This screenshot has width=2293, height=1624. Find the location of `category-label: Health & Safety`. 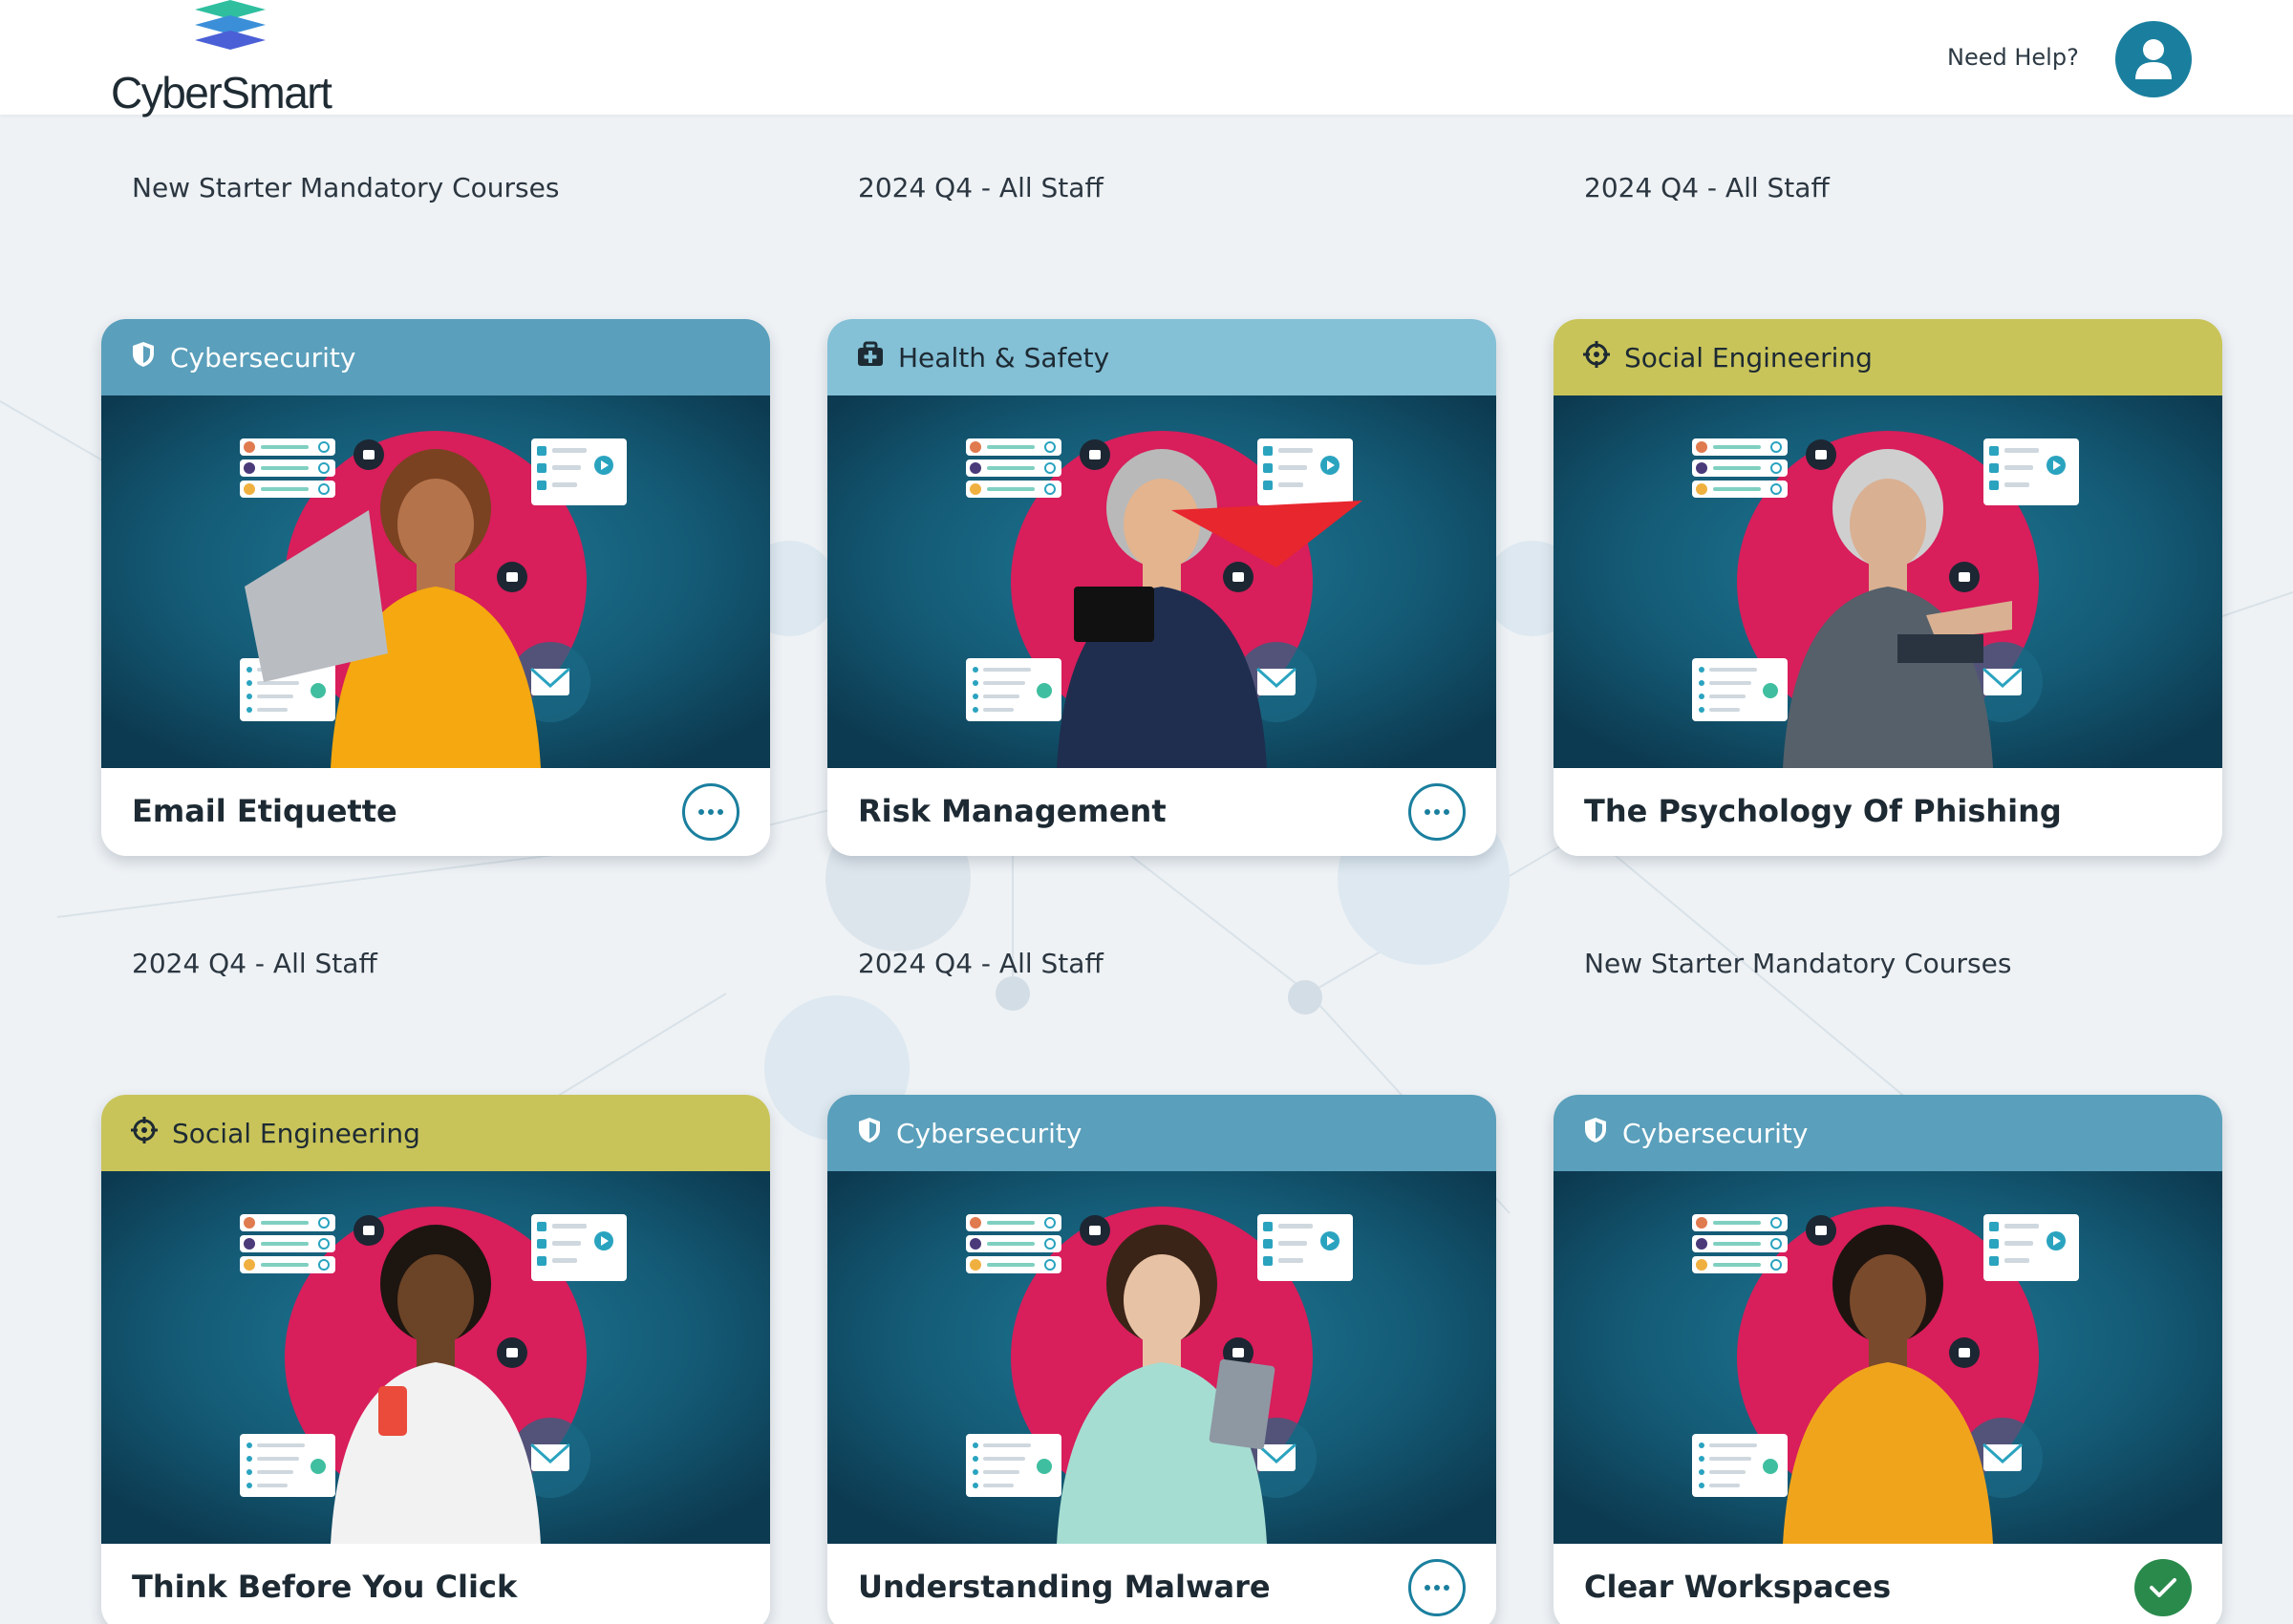

category-label: Health & Safety is located at coordinates (1004, 358).